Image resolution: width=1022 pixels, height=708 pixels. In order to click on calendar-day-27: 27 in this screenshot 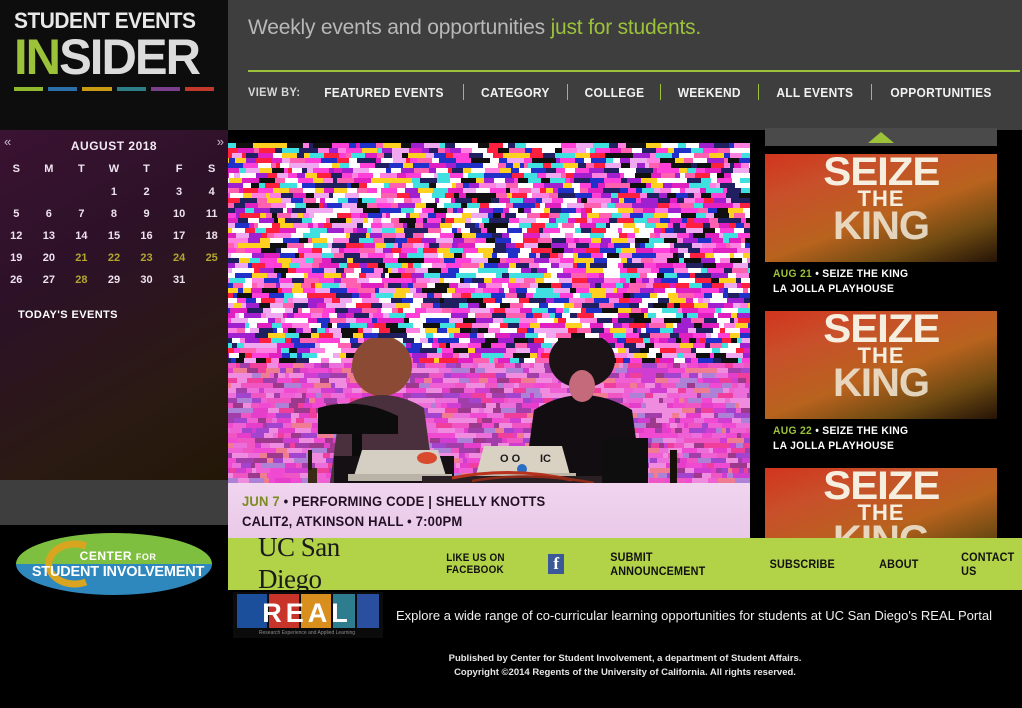, I will do `click(49, 280)`.